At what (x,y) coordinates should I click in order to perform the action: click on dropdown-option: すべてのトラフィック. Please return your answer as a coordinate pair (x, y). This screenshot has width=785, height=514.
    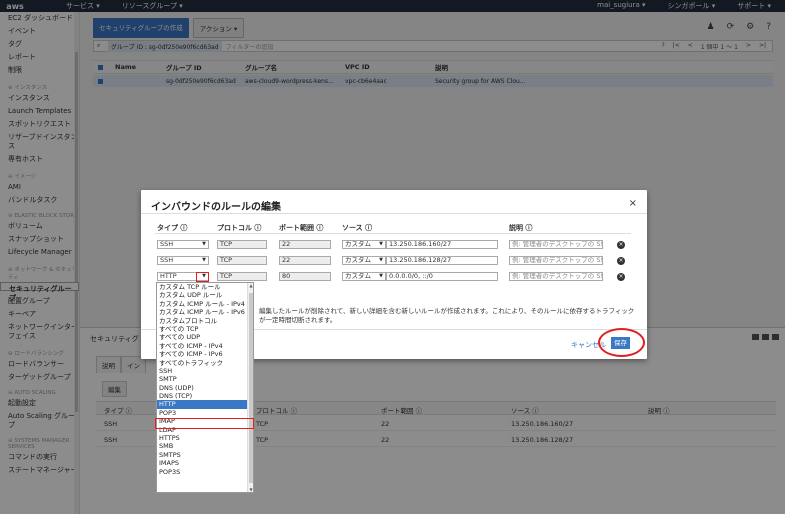
    Looking at the image, I should click on (205, 363).